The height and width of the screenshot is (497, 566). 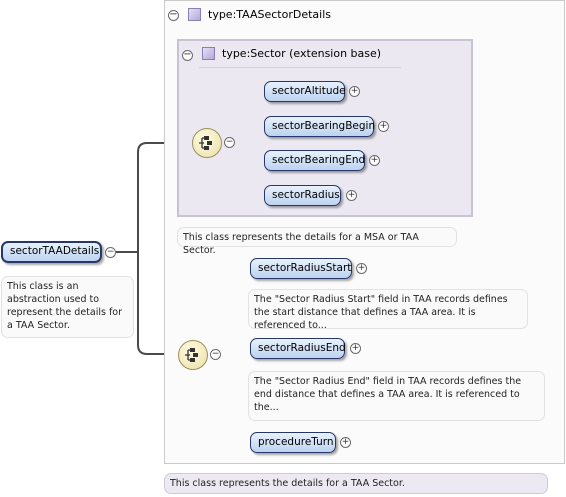 I want to click on expand-sectorBearingBegin: +, so click(x=383, y=126).